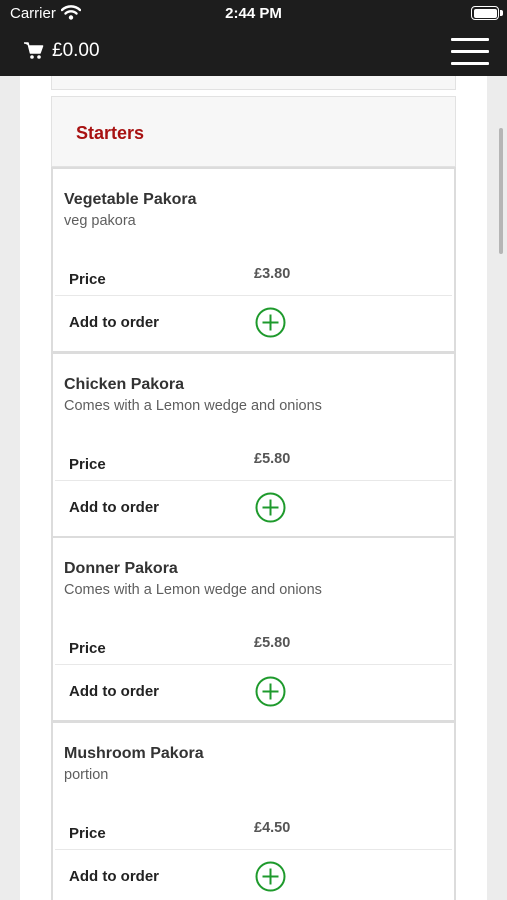 This screenshot has height=900, width=507. I want to click on cart-icon, so click(34, 53).